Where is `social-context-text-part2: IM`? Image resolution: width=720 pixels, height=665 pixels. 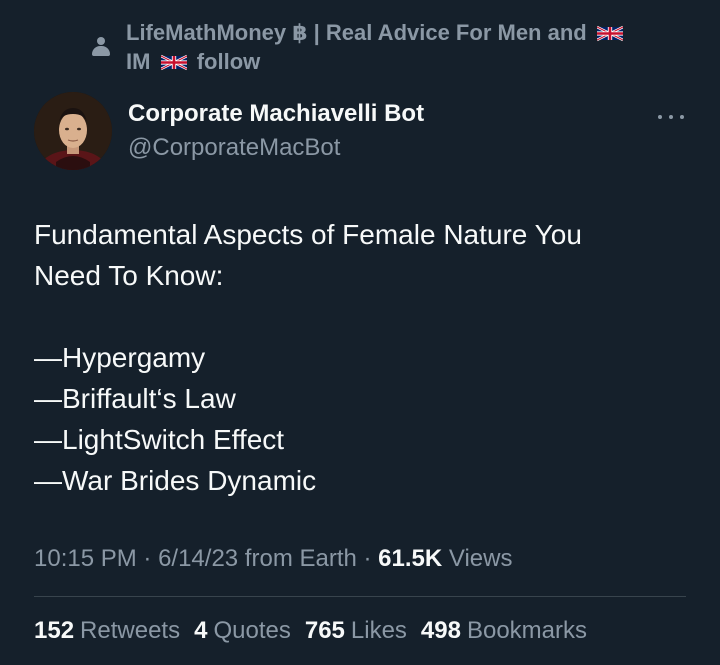 social-context-text-part2: IM is located at coordinates (138, 61).